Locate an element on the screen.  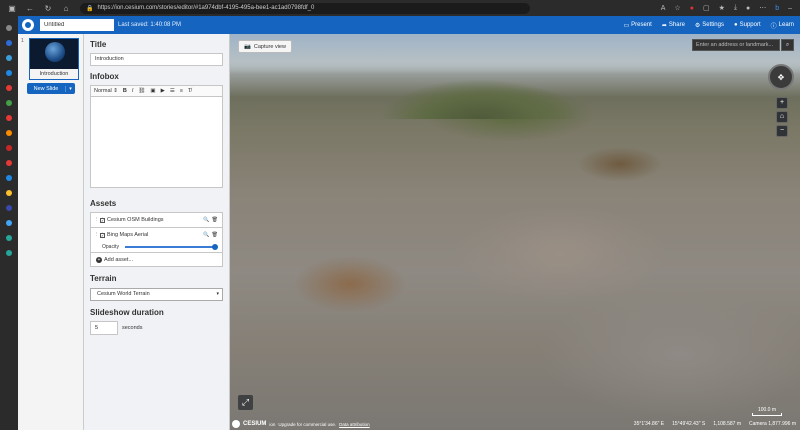
duration-unit: seconds is located at coordinates (132, 328).